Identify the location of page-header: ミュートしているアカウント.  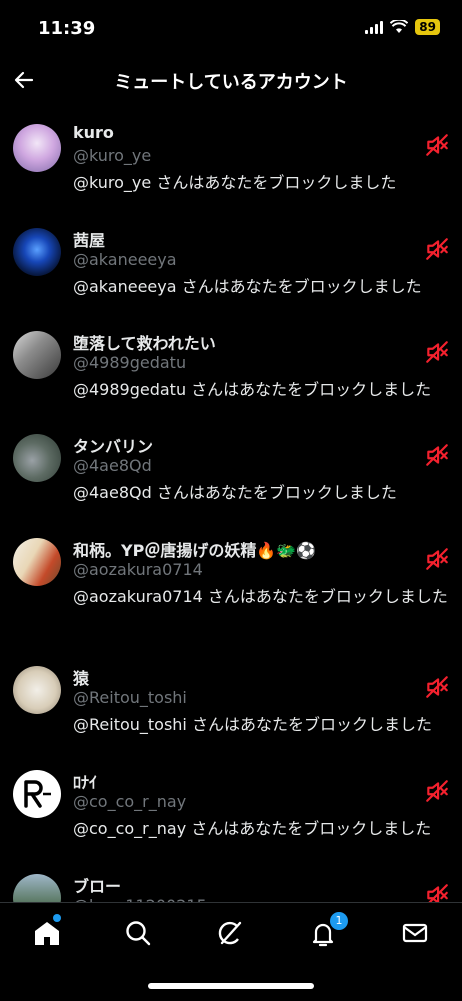
(231, 81).